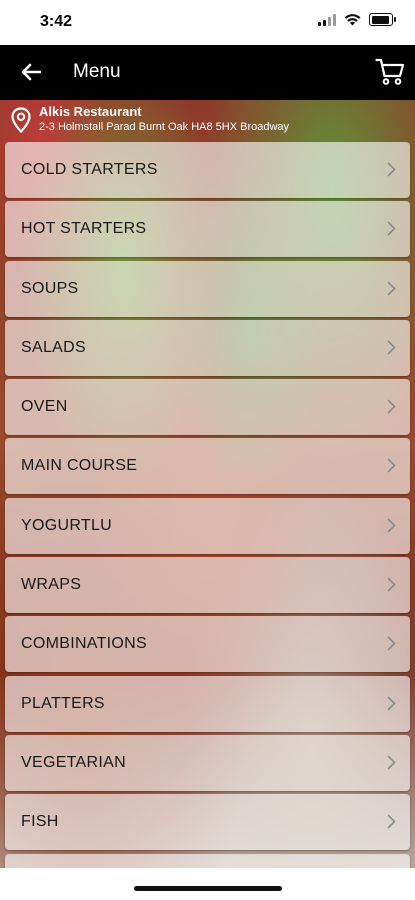 The width and height of the screenshot is (415, 900). I want to click on menu-category-label: COLD STARTERS, so click(89, 169).